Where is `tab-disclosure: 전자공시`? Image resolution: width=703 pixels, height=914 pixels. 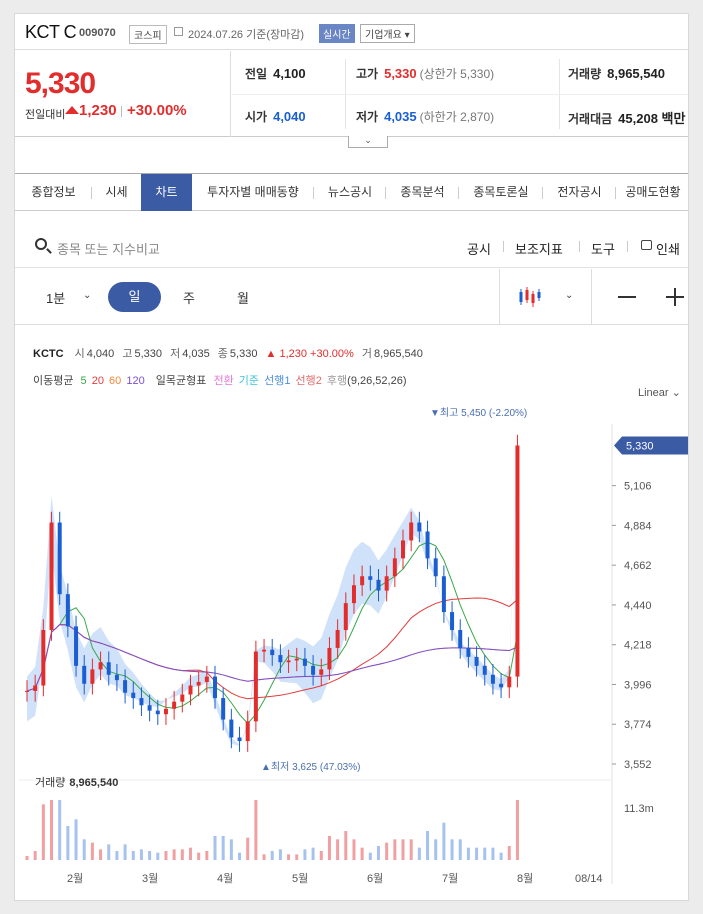 tab-disclosure: 전자공시 is located at coordinates (579, 192).